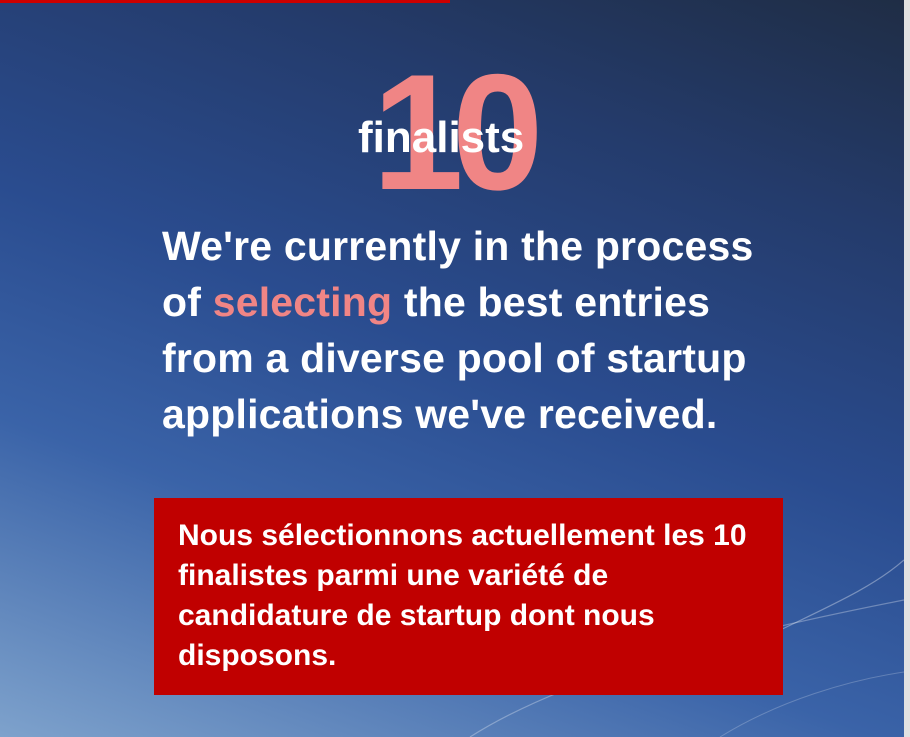 The image size is (910, 737). What do you see at coordinates (907, 368) in the screenshot?
I see `window-edge` at bounding box center [907, 368].